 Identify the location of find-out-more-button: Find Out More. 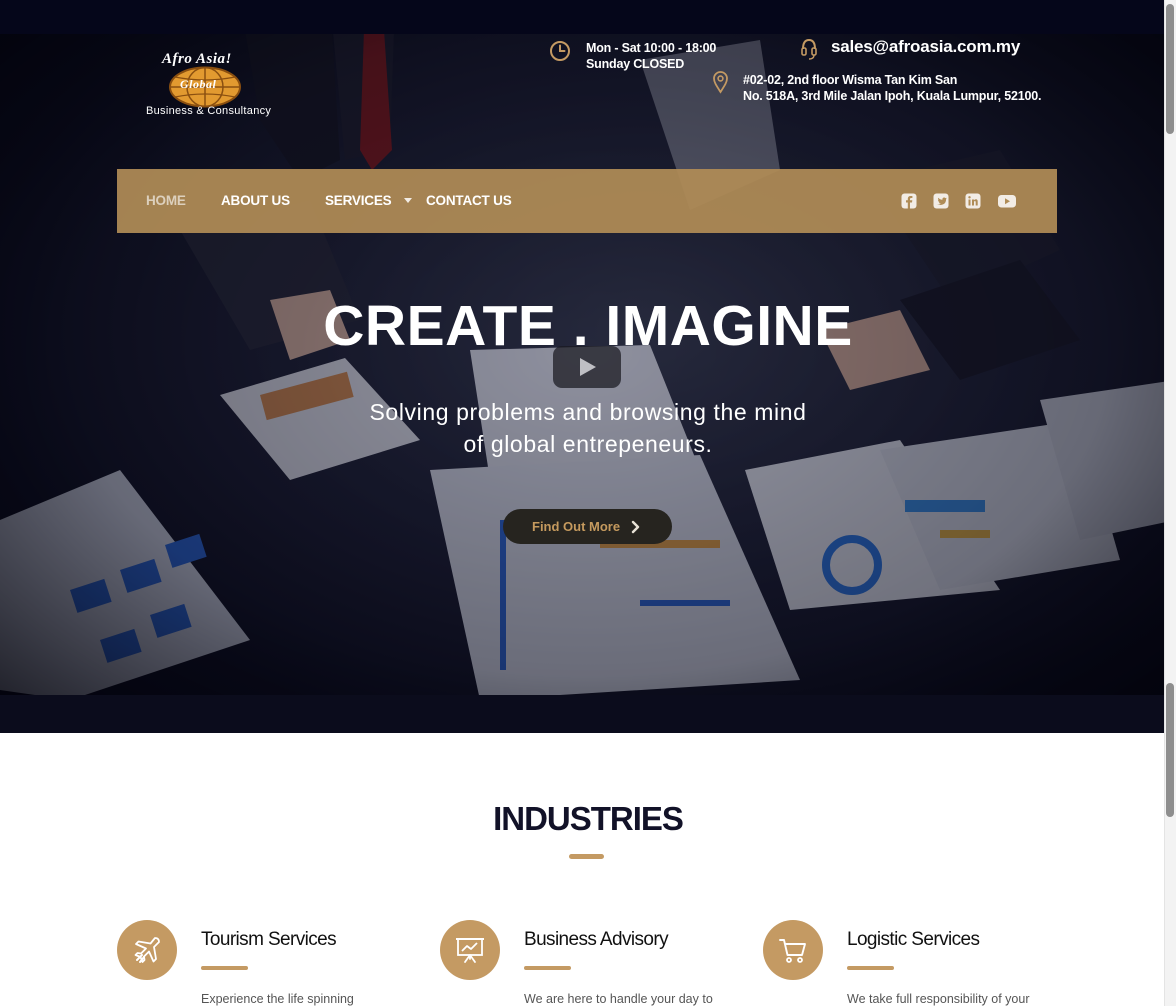
(587, 526).